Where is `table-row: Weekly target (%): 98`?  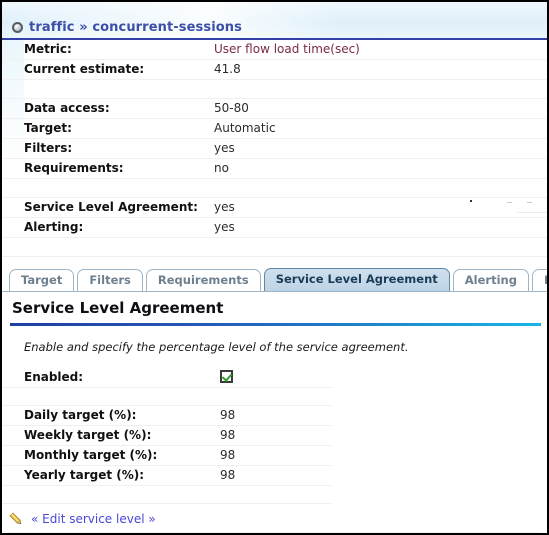
table-row: Weekly target (%): 98 is located at coordinates (274, 435).